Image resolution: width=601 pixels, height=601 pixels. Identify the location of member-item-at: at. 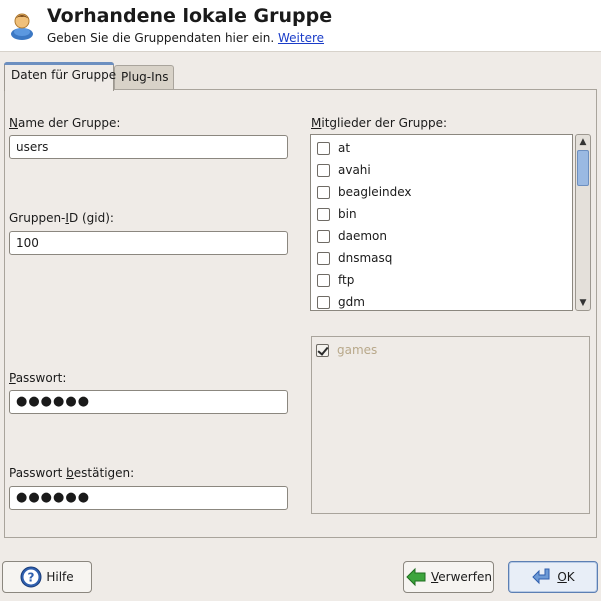
(333, 148).